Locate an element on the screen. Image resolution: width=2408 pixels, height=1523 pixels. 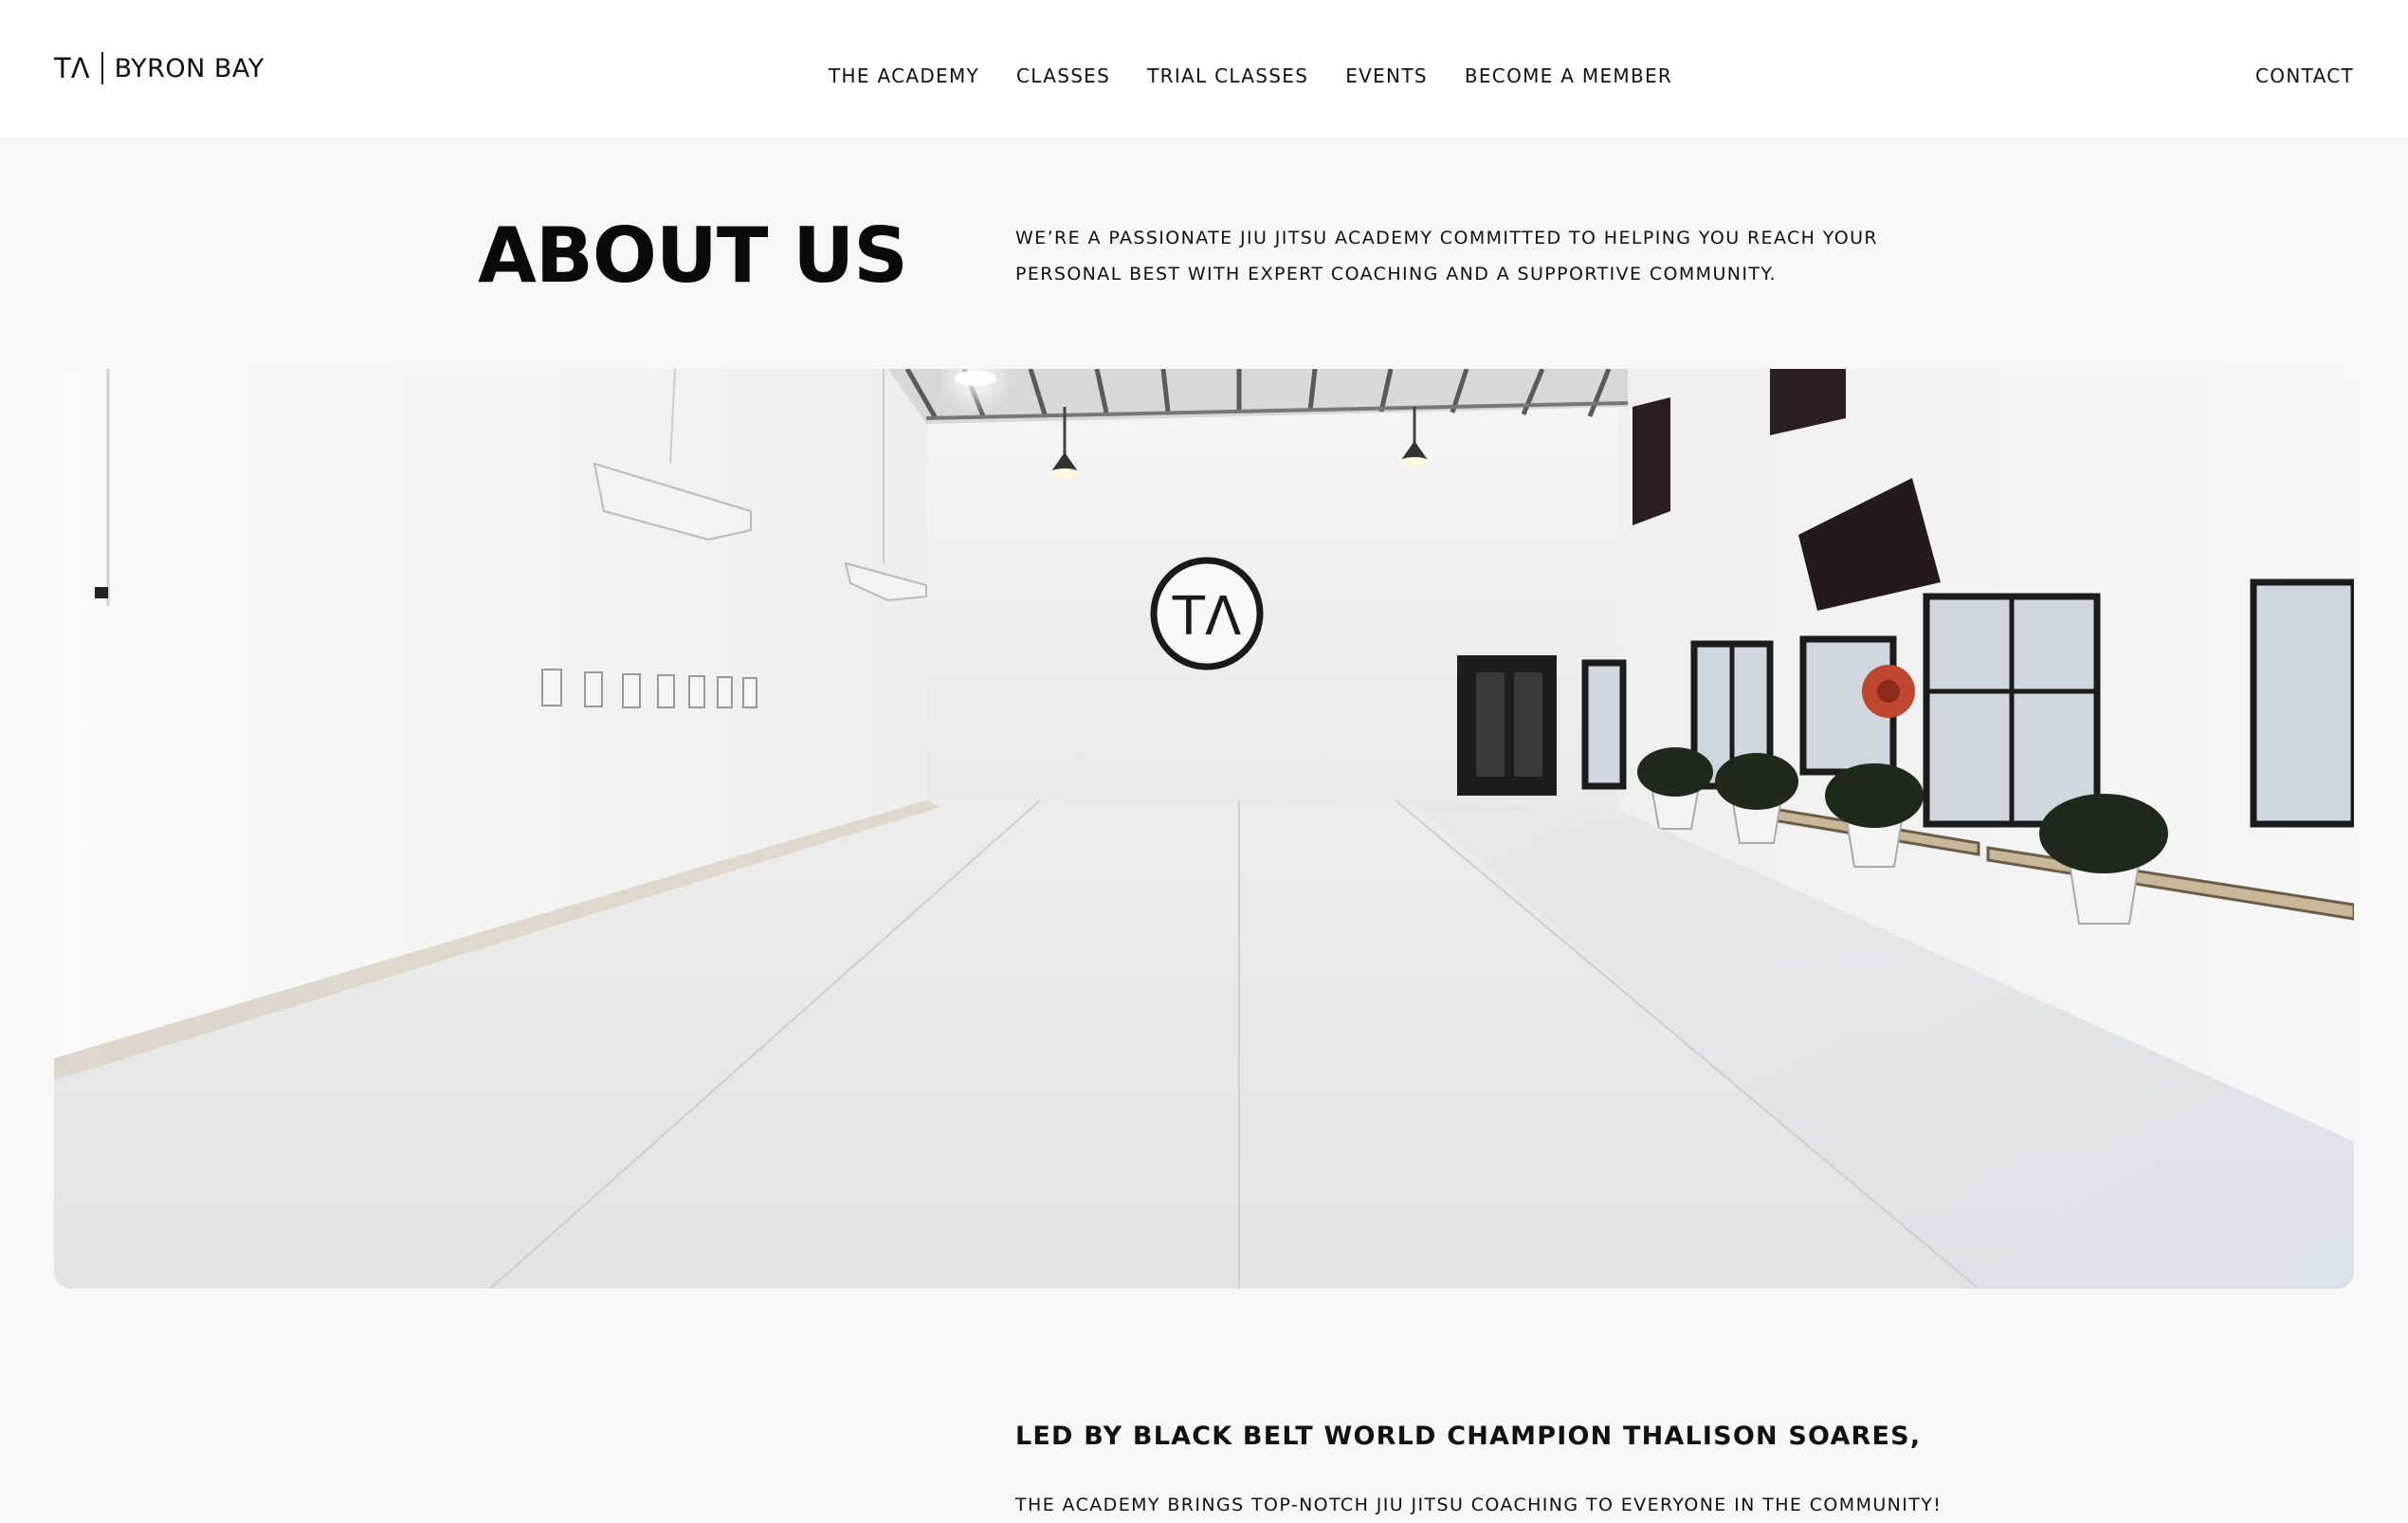
wall-logo: TΛ is located at coordinates (1207, 617).